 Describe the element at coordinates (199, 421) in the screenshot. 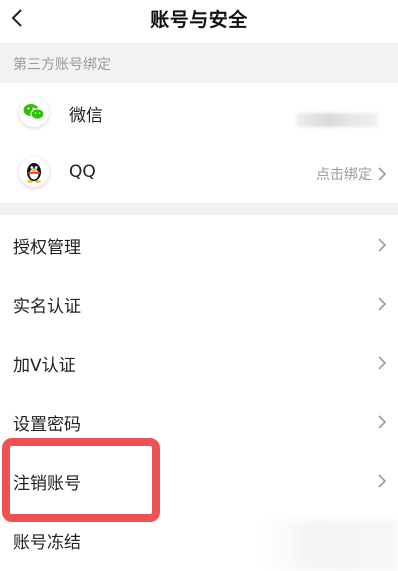

I see `menu-item-set-password: 设置密码` at that location.